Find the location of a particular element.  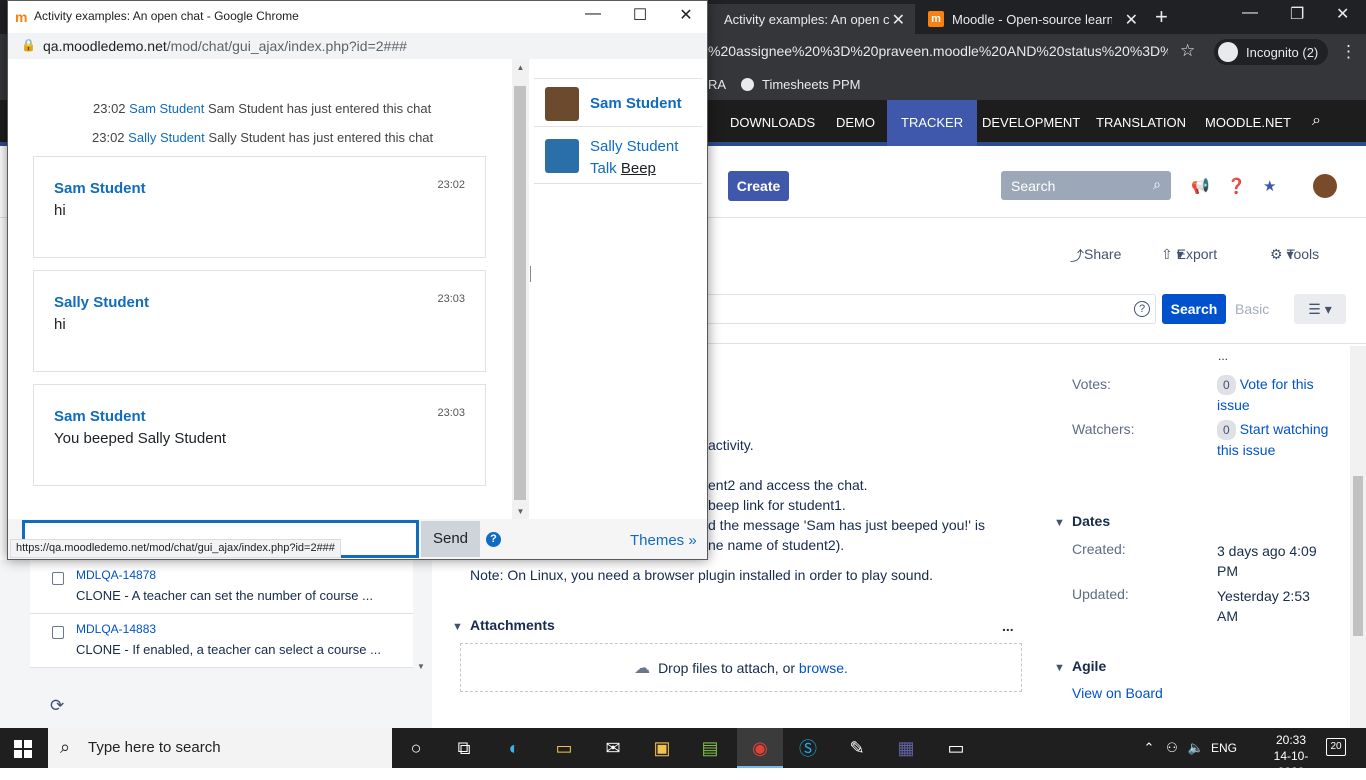

incognito-label: Incognito (2) is located at coordinates (1282, 52).